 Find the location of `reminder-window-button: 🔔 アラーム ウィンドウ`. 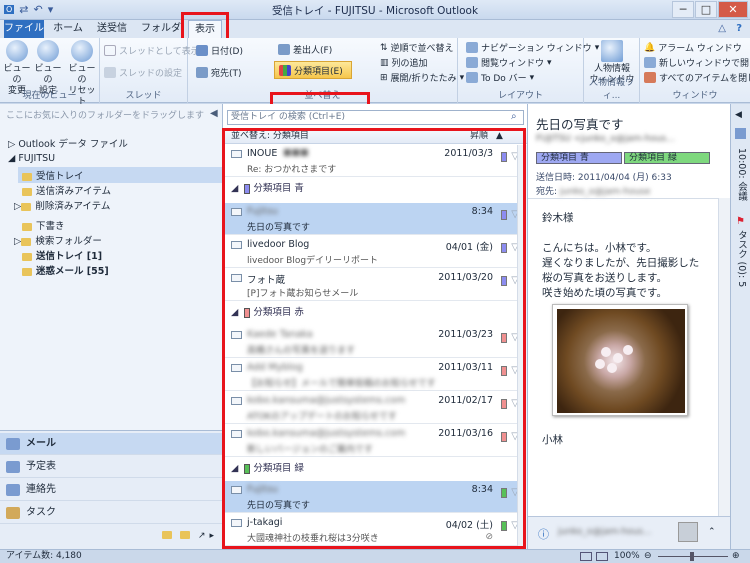

reminder-window-button: 🔔 アラーム ウィンドウ is located at coordinates (693, 48).